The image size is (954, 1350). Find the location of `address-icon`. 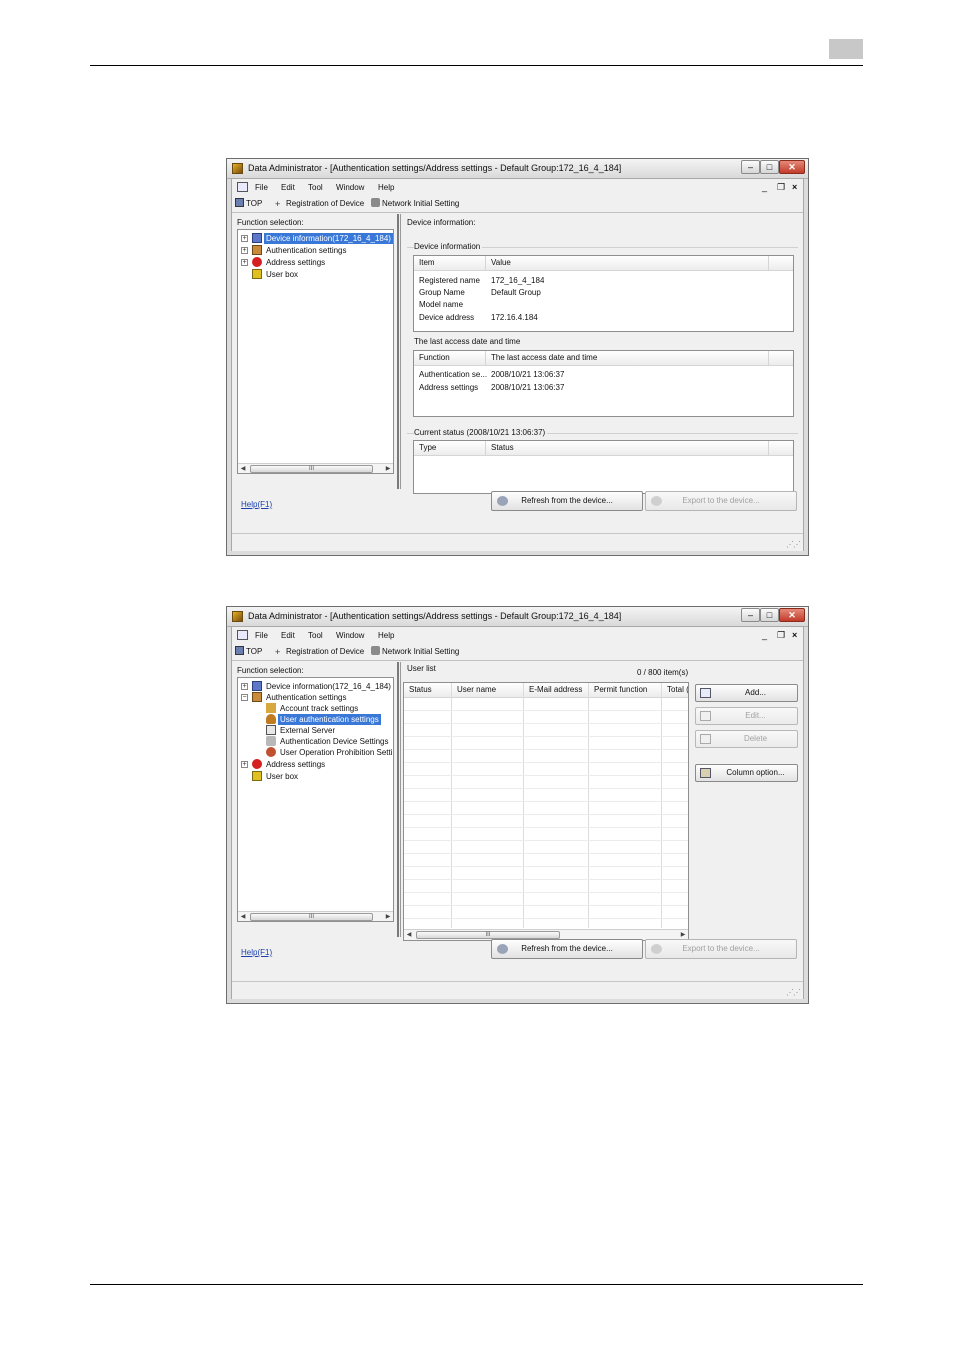

address-icon is located at coordinates (257, 764).